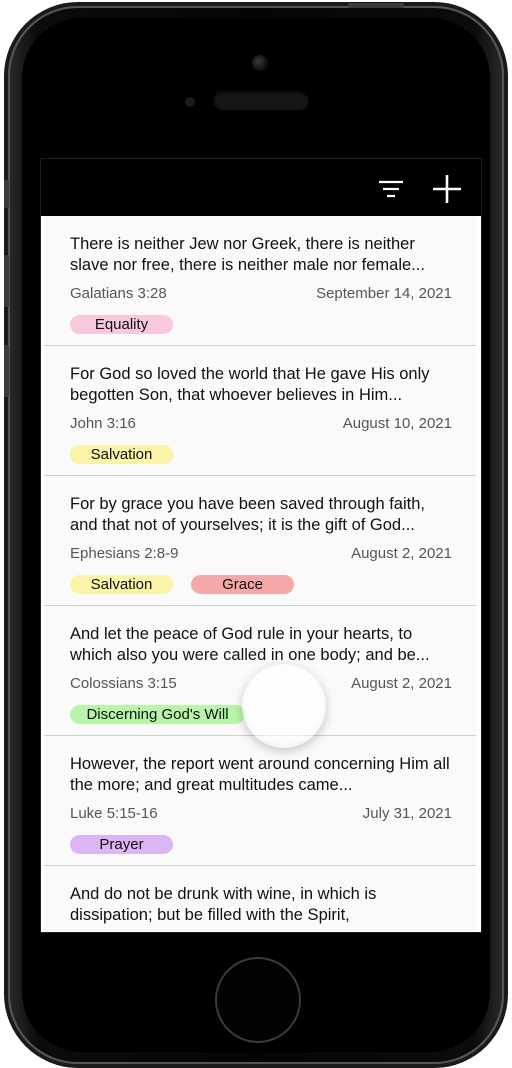 The height and width of the screenshot is (1068, 512). I want to click on add-verse-button, so click(447, 189).